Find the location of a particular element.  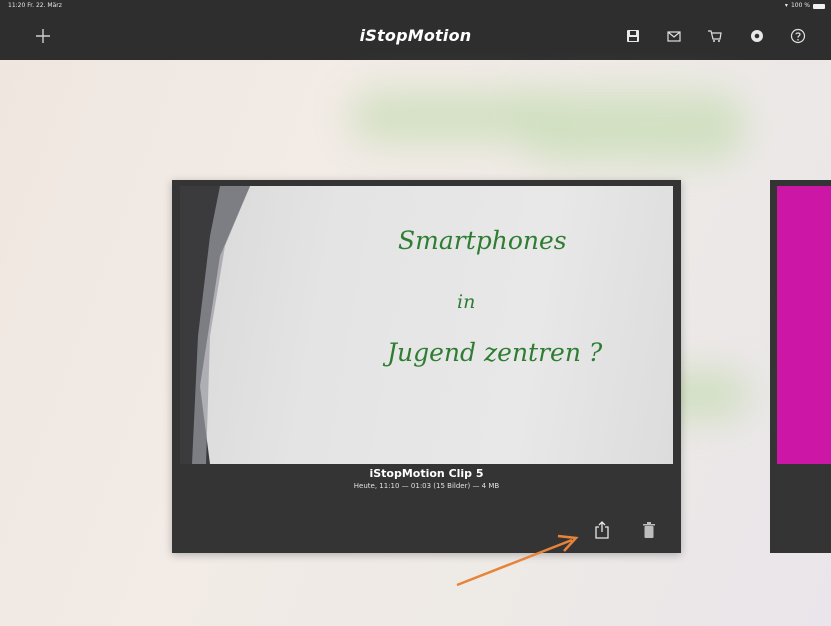

help-icon is located at coordinates (798, 36).